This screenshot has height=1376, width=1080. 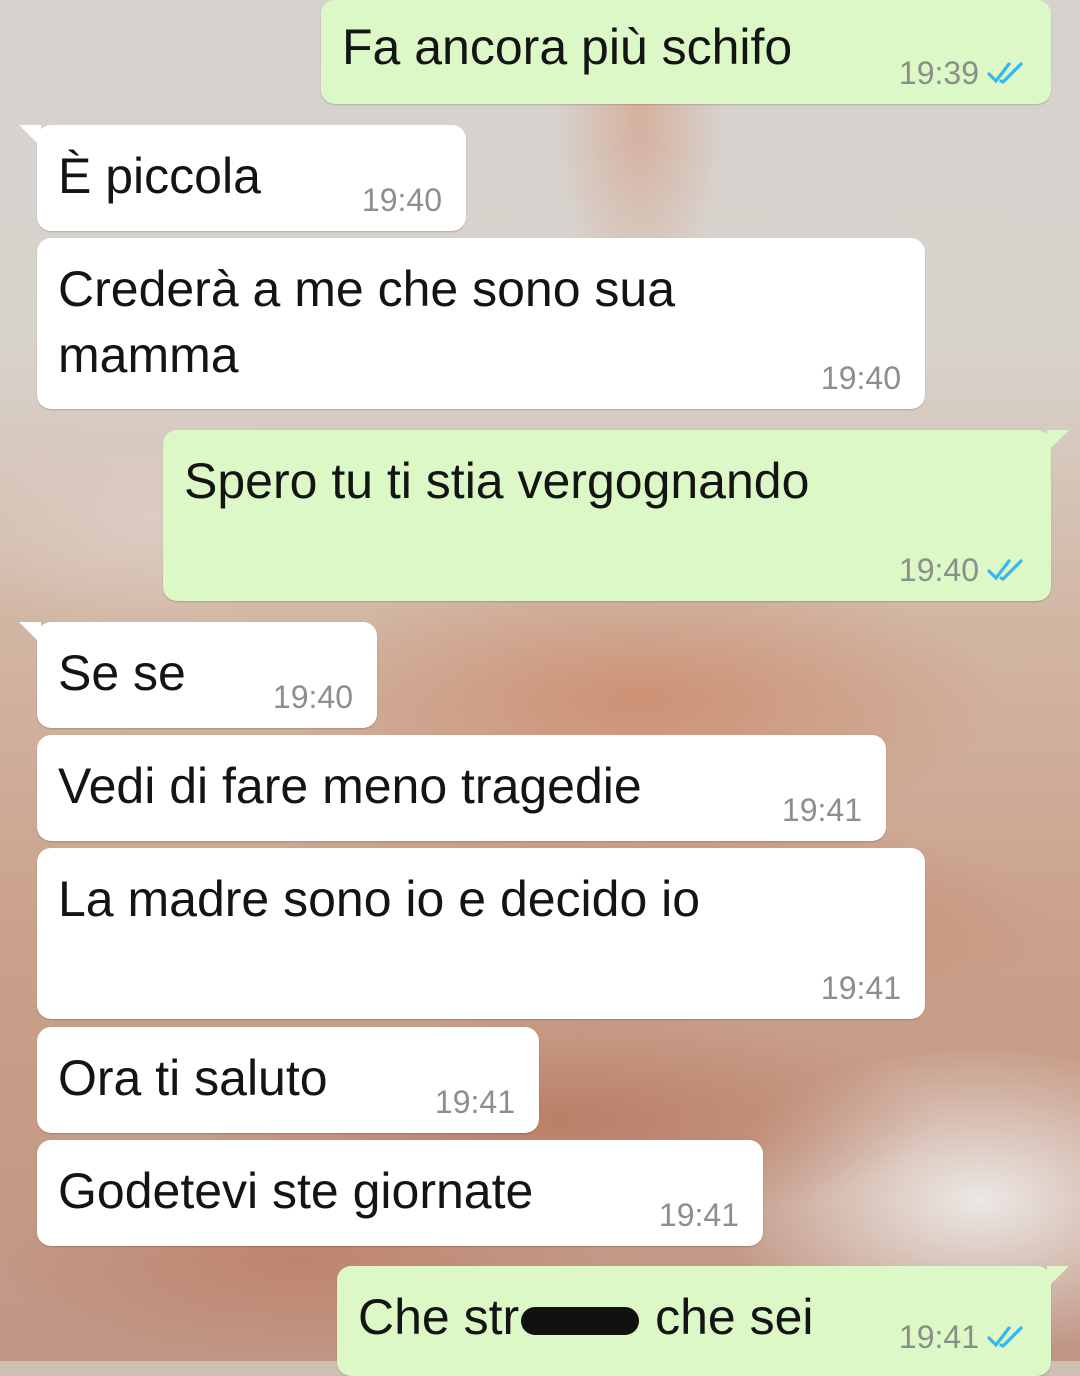 What do you see at coordinates (122, 673) in the screenshot?
I see `message-text: Se se` at bounding box center [122, 673].